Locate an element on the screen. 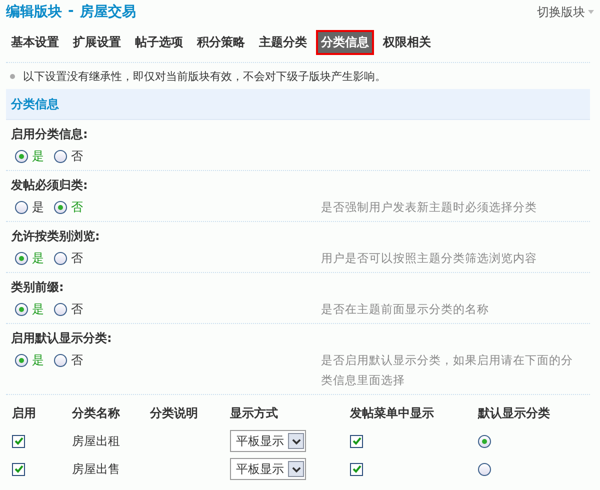  switch-forum-link: 切换版块 is located at coordinates (565, 12).